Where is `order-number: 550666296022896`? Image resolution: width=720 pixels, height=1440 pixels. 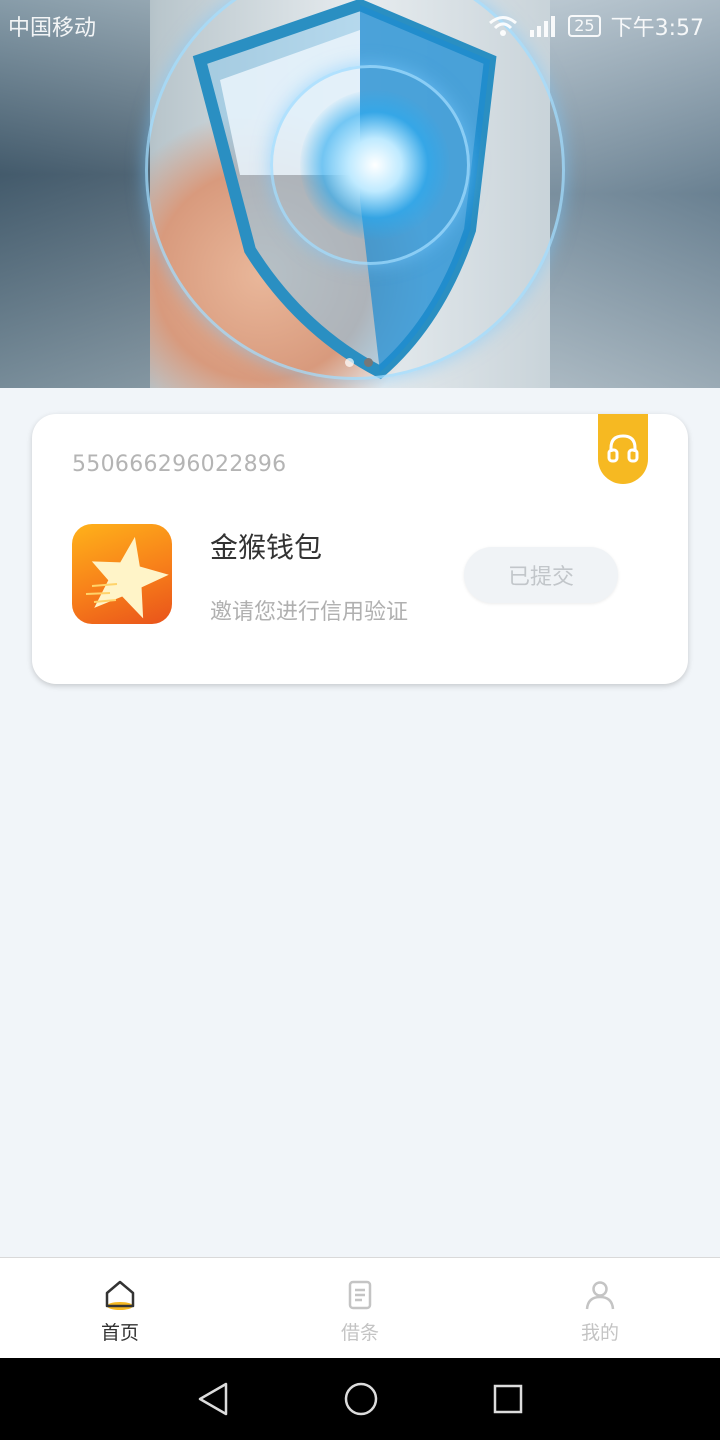
order-number: 550666296022896 is located at coordinates (179, 464).